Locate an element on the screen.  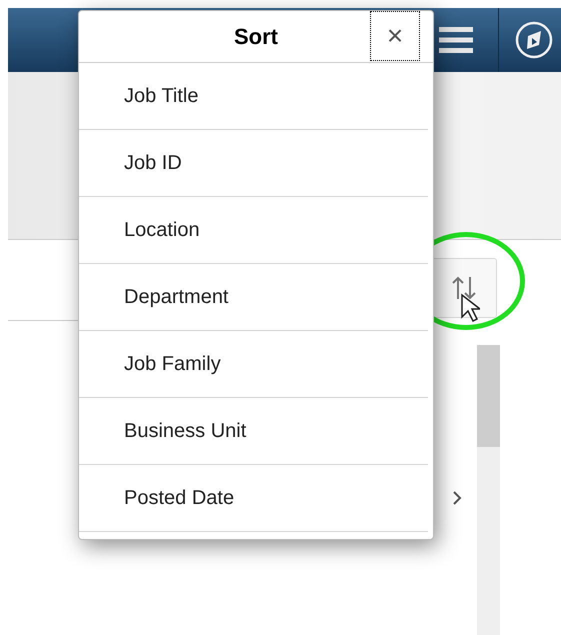
scrollbar is located at coordinates (488, 490).